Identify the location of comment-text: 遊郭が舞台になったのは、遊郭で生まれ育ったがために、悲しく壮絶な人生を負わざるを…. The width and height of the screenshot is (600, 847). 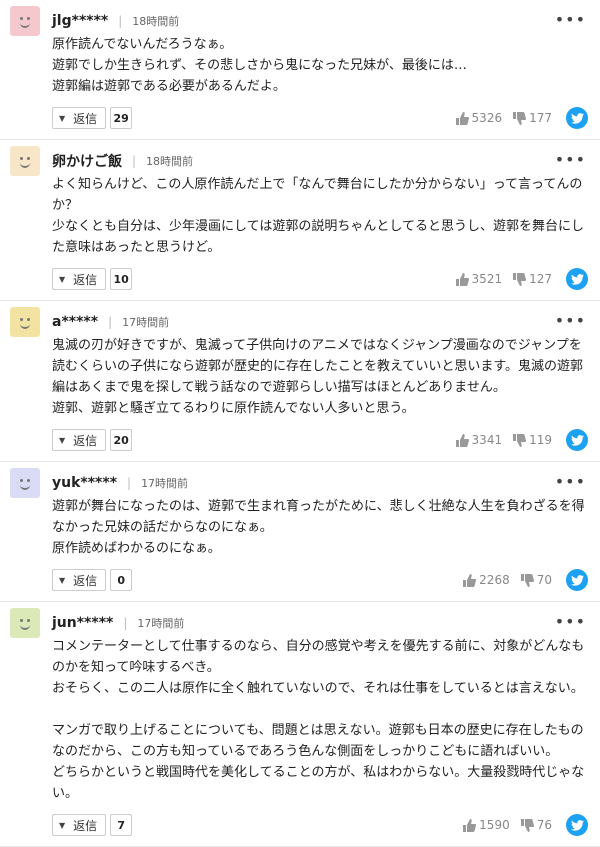
(318, 527).